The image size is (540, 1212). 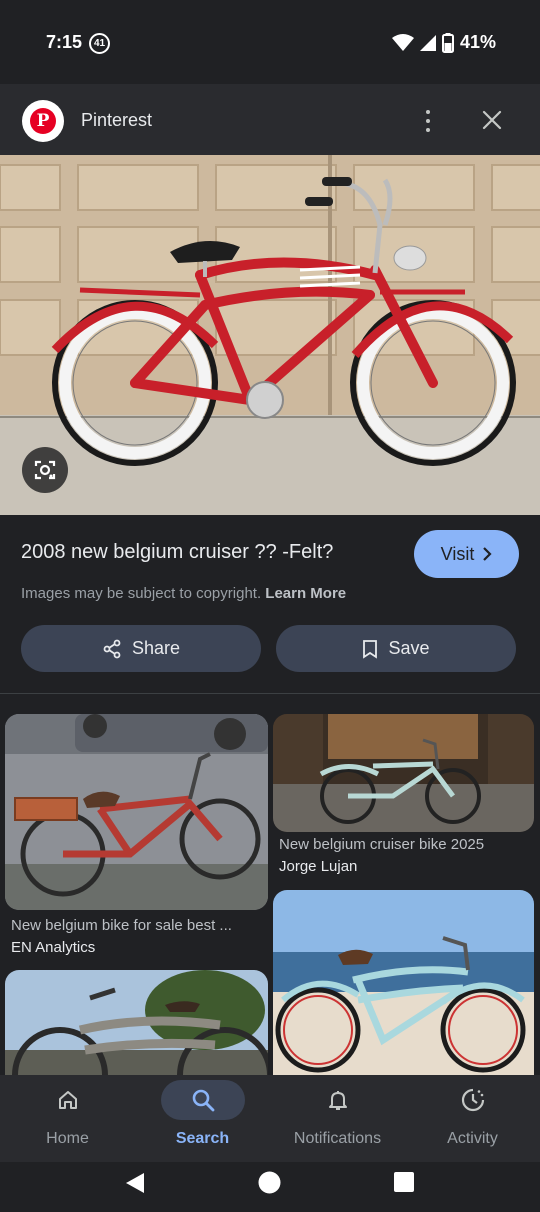 I want to click on cell-signal-icon, so click(x=427, y=42).